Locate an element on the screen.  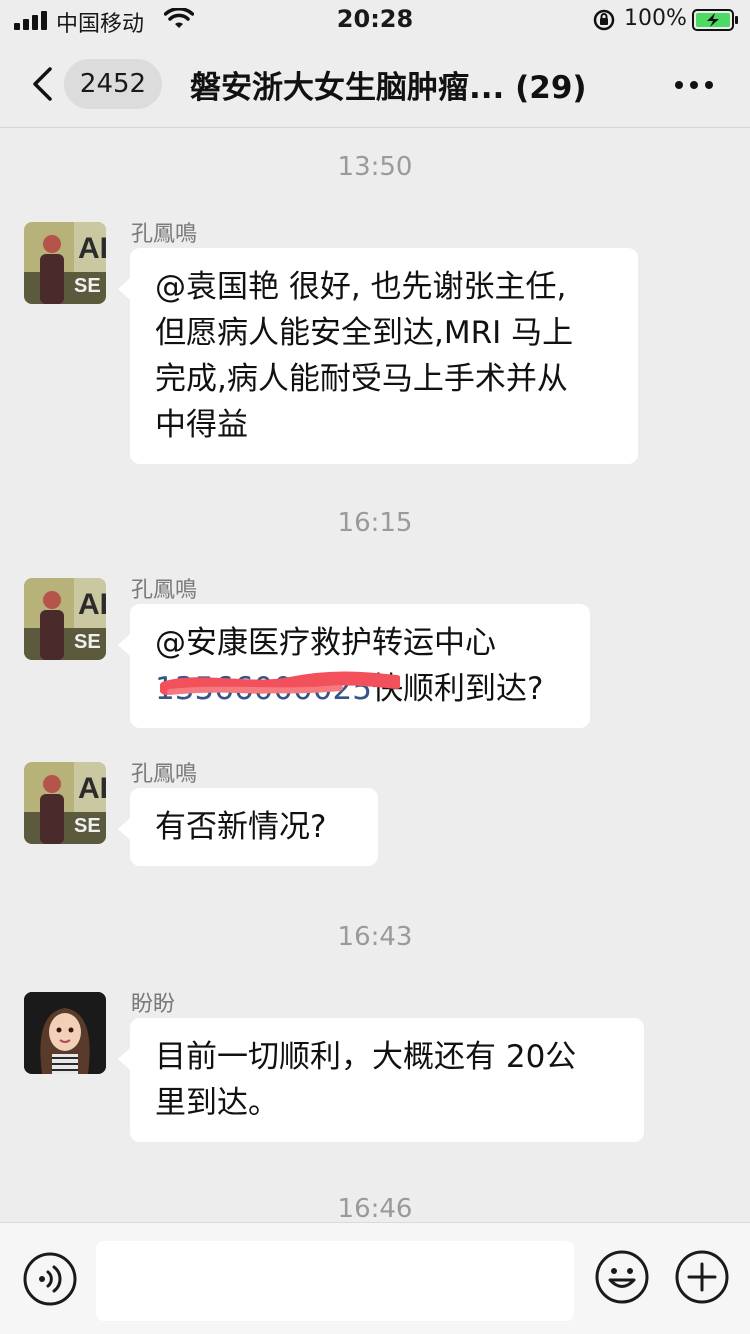
message-bubble: @安康医疗救护转运中心 13566000025快顺利到达? is located at coordinates (354, 666).